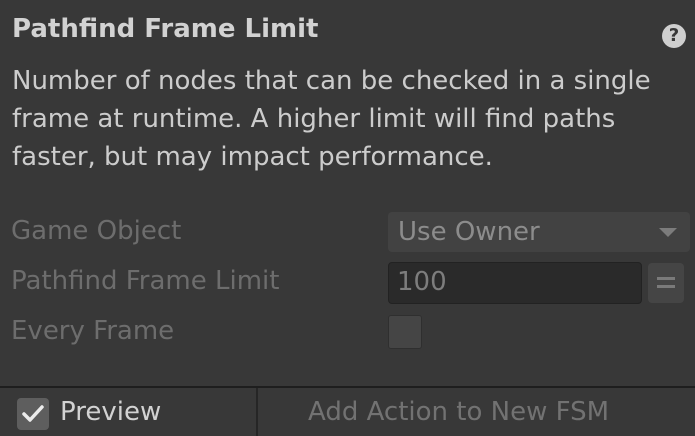 This screenshot has height=436, width=695. Describe the element at coordinates (96, 231) in the screenshot. I see `game-object-label: Game Object` at that location.